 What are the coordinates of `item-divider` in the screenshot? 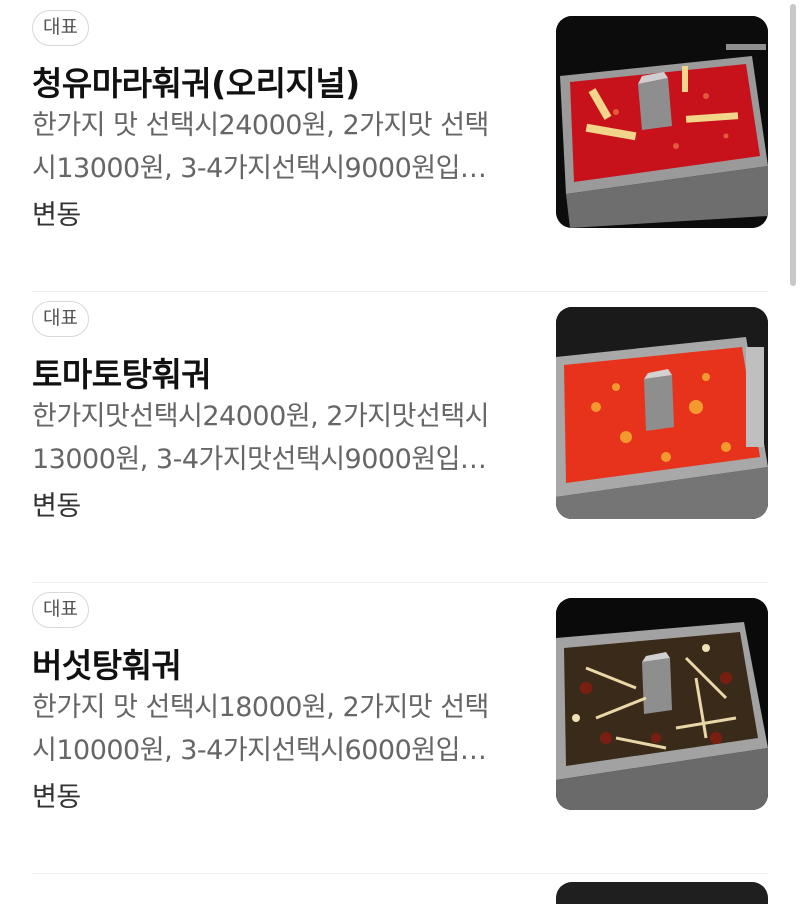 It's located at (400, 873).